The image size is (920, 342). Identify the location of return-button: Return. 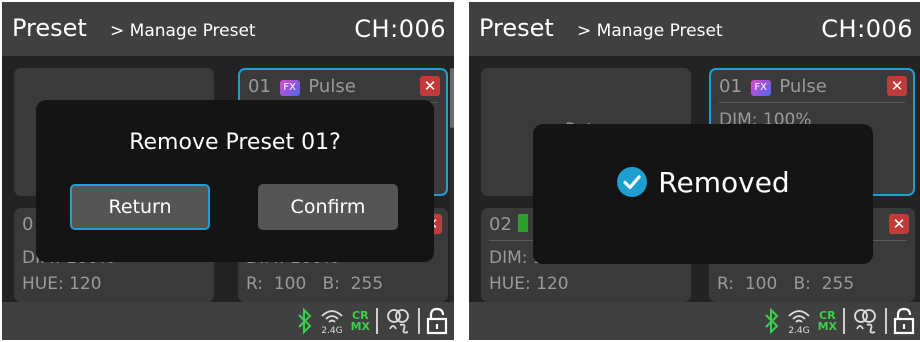
(140, 207).